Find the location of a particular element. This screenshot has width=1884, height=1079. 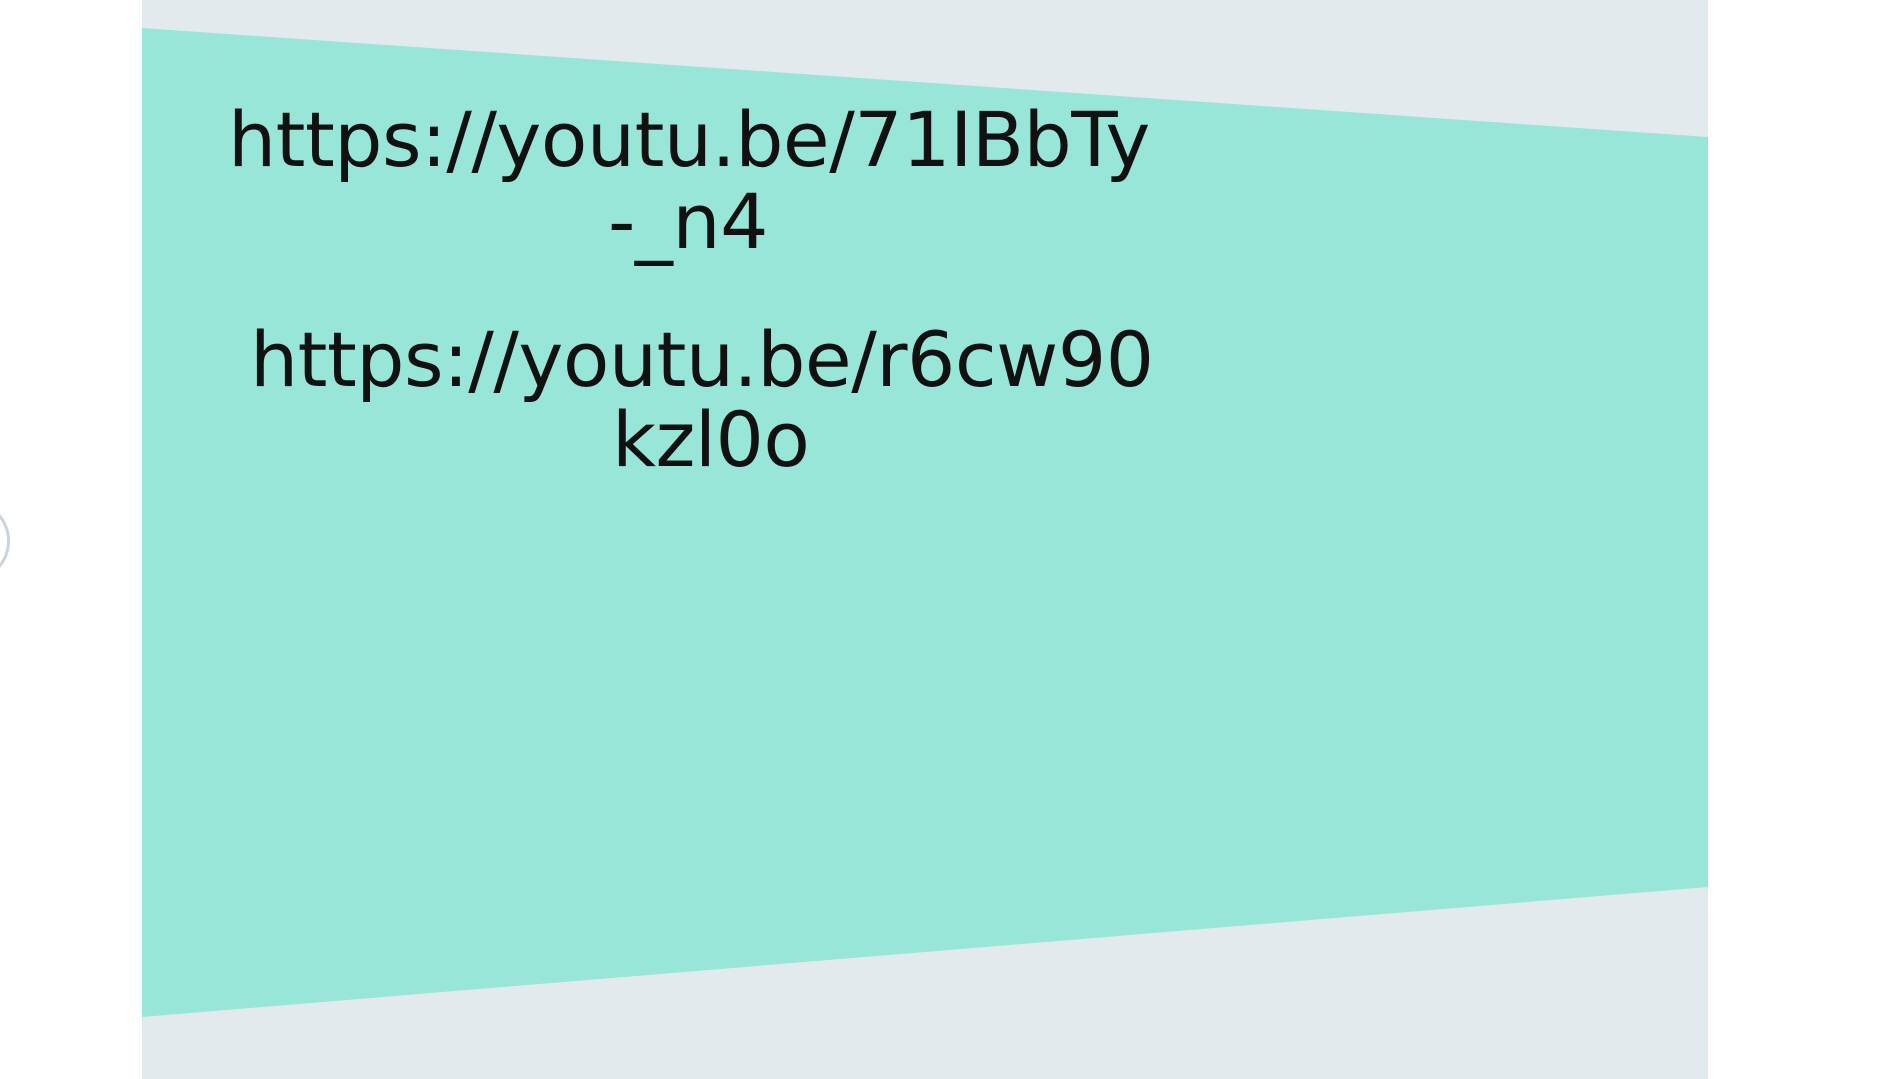

link-1-line-2: -_n4 is located at coordinates (688, 222).